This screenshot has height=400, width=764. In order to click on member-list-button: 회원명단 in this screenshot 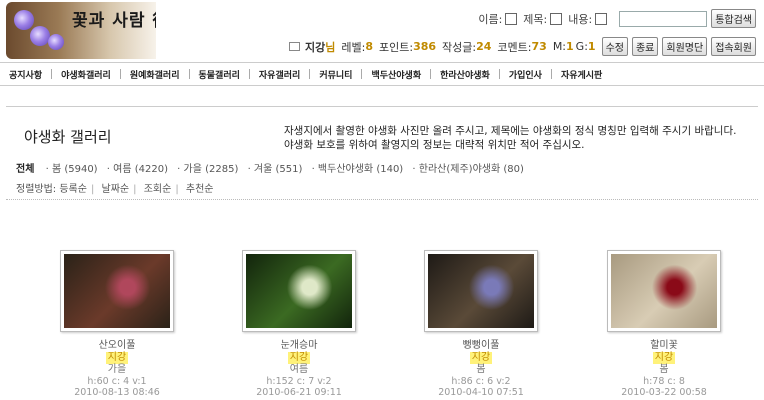, I will do `click(685, 46)`.